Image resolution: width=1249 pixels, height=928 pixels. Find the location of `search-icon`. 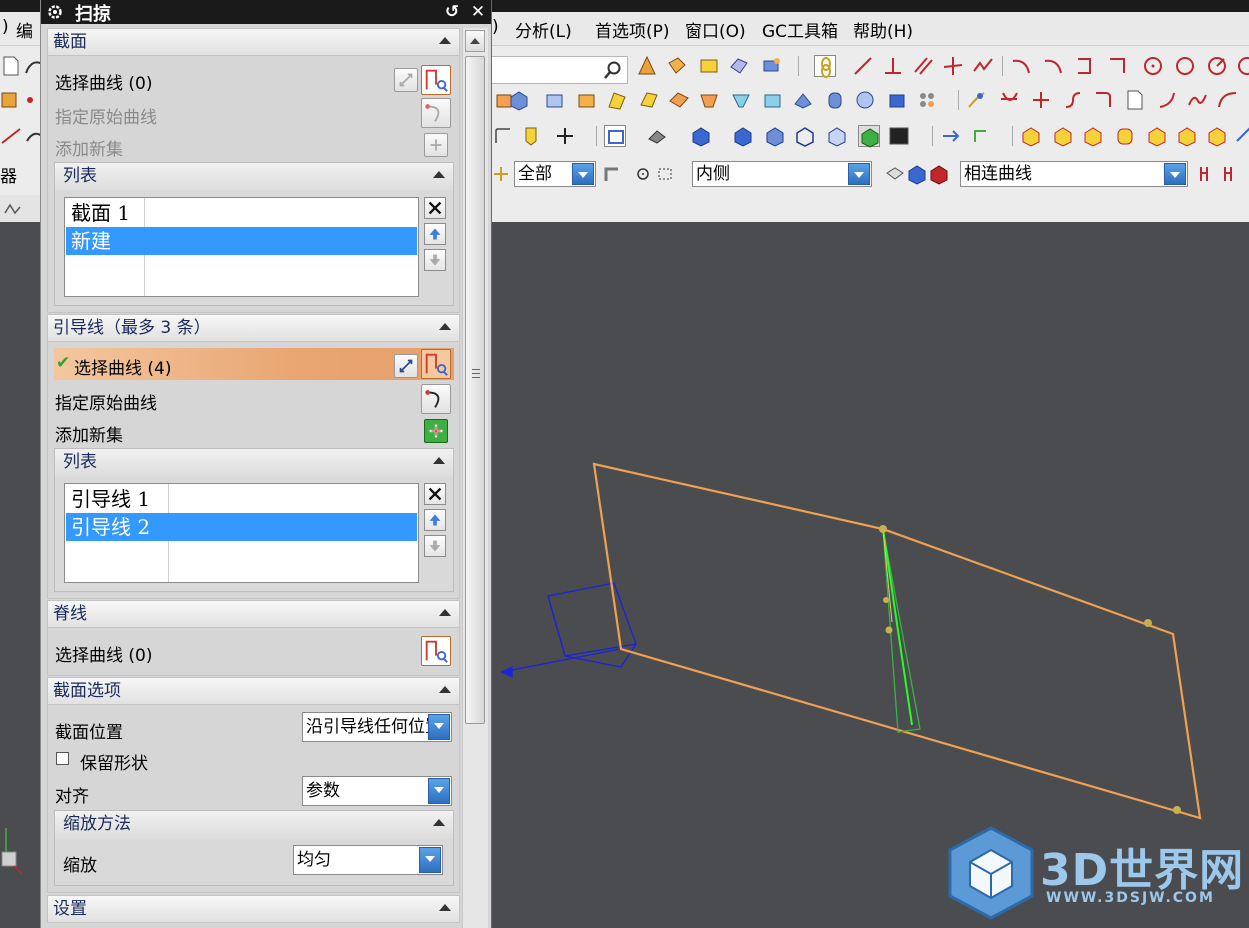

search-icon is located at coordinates (613, 70).